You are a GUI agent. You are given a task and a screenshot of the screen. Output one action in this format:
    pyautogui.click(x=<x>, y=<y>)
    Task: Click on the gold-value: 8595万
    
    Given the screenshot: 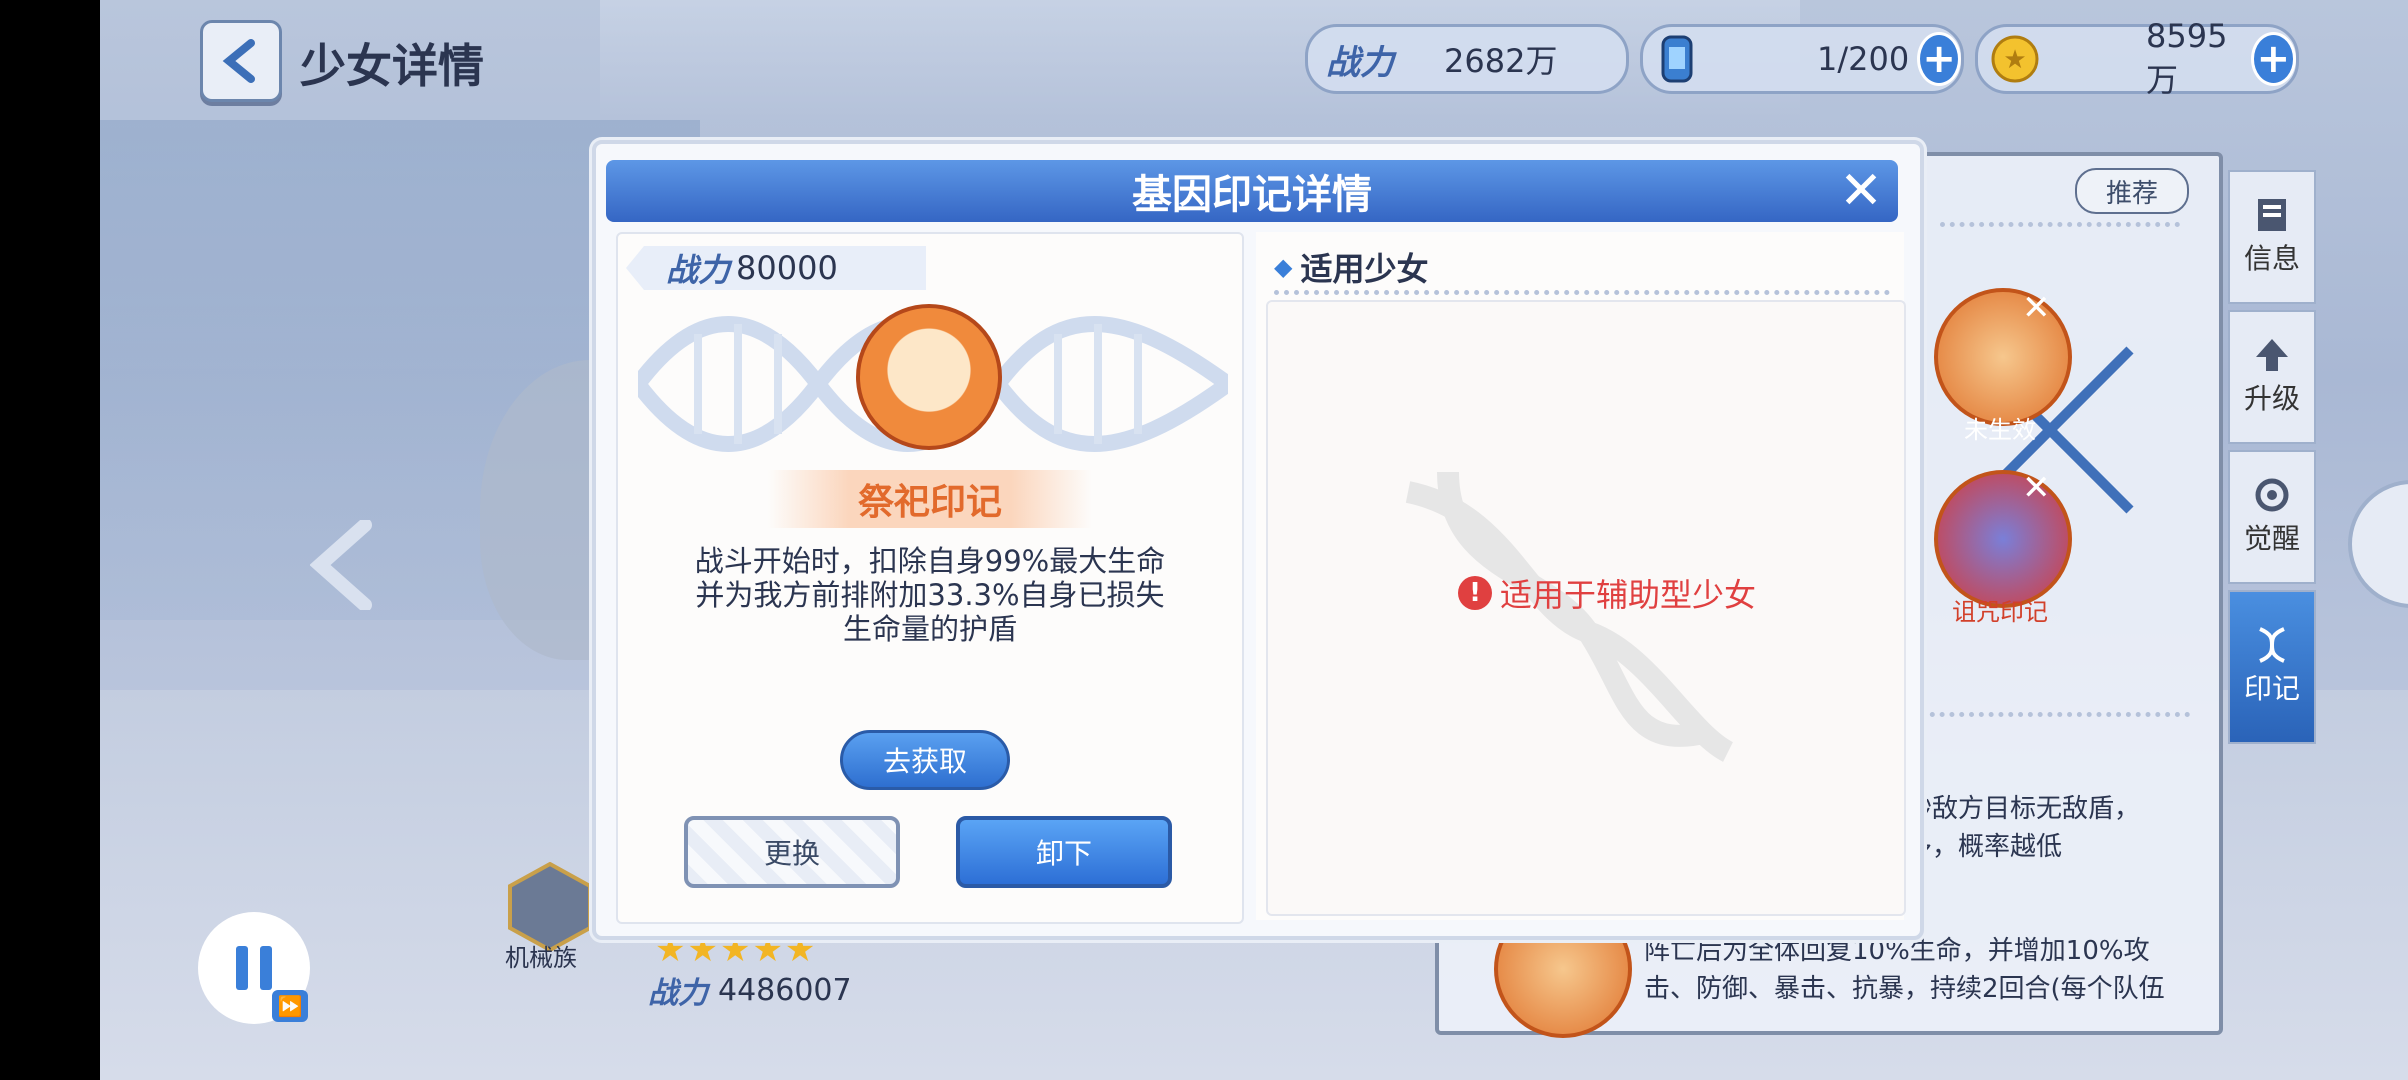 What is the action you would take?
    pyautogui.click(x=2187, y=58)
    